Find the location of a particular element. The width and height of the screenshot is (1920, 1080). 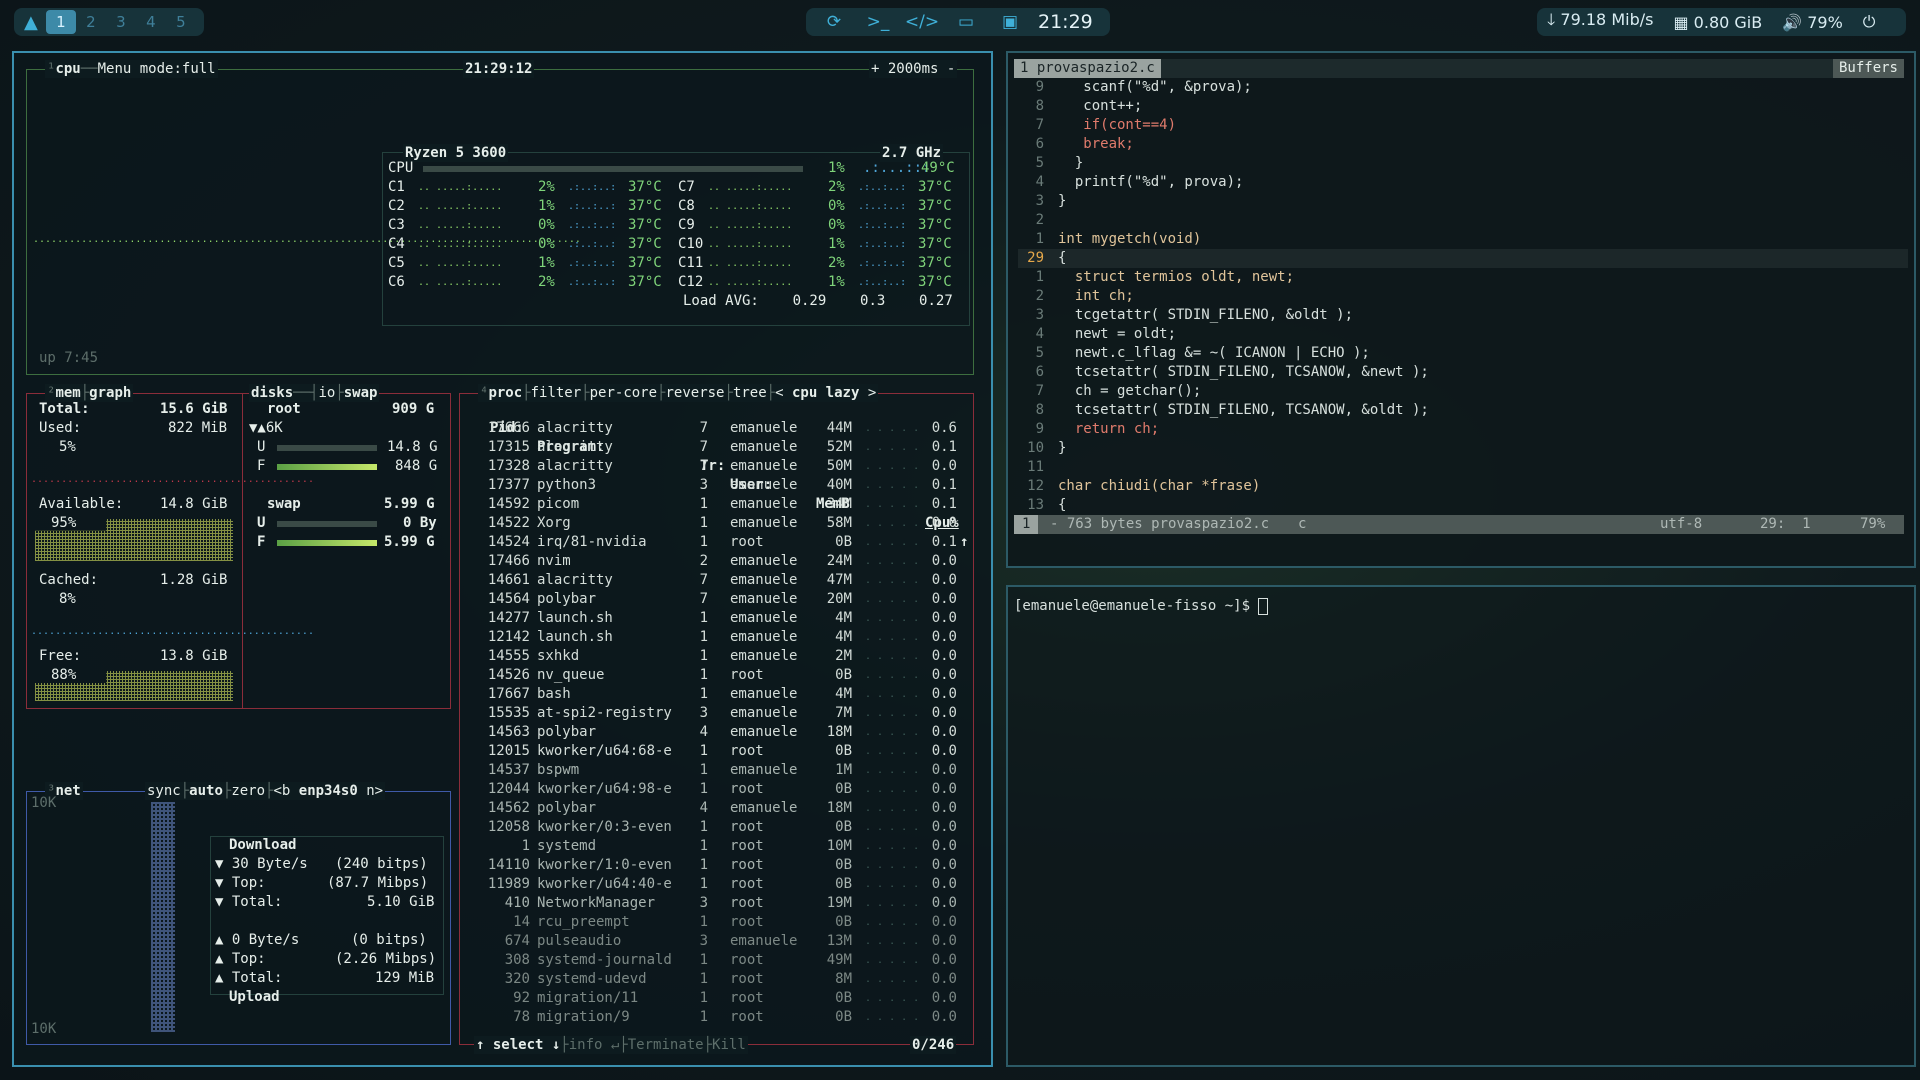

graph-tab: graph is located at coordinates (110, 393).